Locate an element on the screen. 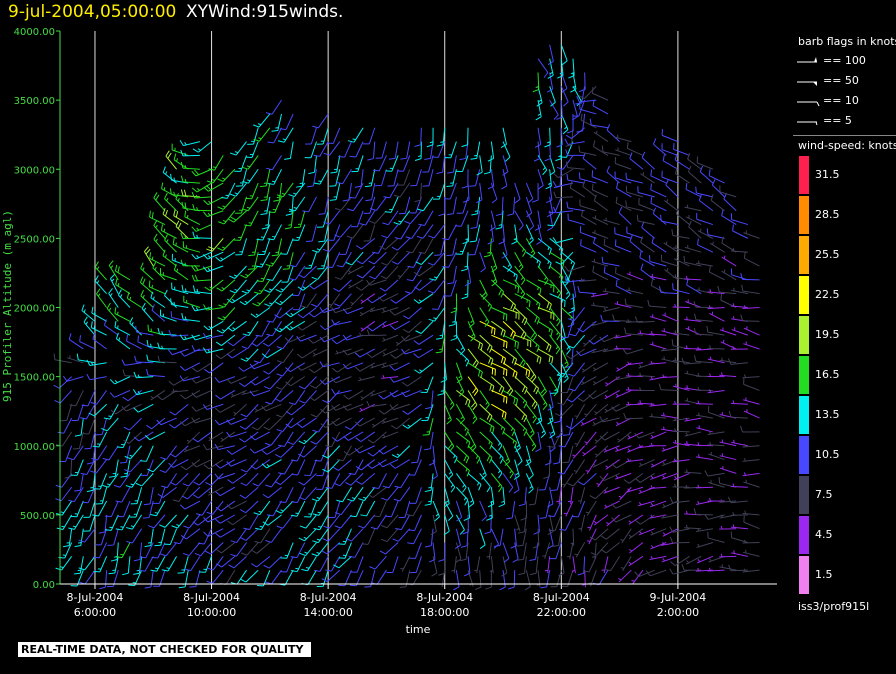 The image size is (896, 674). speed-legend-label: 4.5 is located at coordinates (824, 534).